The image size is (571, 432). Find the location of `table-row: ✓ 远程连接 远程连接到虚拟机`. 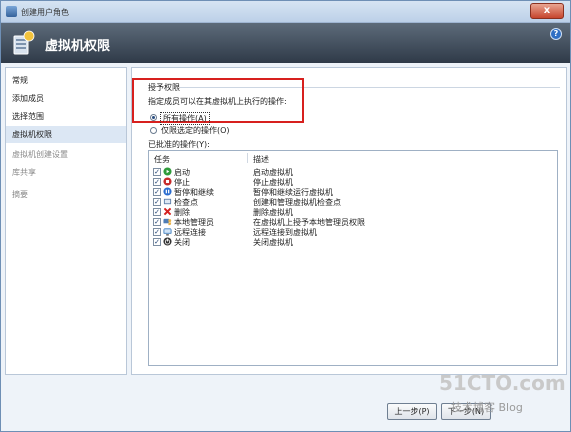

table-row: ✓ 远程连接 远程连接到虚拟机 is located at coordinates (353, 232).